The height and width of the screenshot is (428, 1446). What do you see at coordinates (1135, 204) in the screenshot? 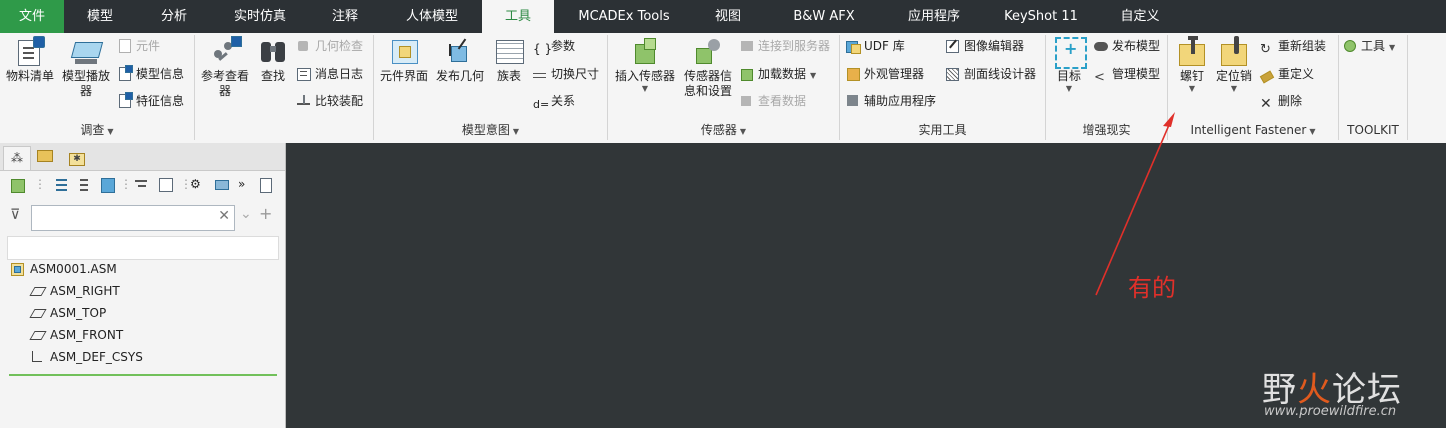
I see `annotation-arrow` at bounding box center [1135, 204].